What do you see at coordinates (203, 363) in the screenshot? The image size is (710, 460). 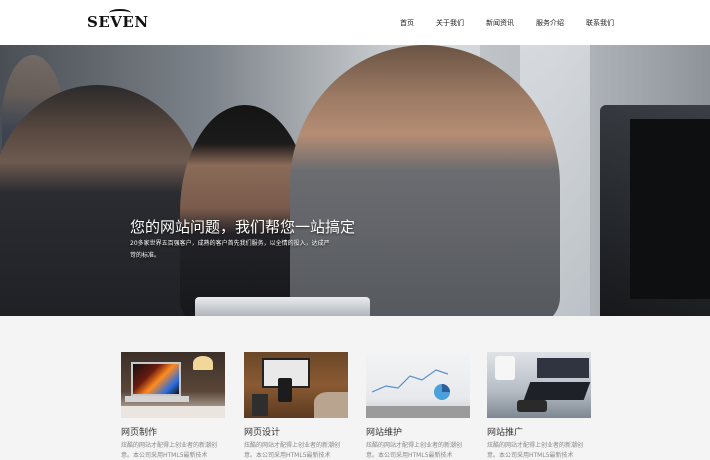 I see `lamp-graphic` at bounding box center [203, 363].